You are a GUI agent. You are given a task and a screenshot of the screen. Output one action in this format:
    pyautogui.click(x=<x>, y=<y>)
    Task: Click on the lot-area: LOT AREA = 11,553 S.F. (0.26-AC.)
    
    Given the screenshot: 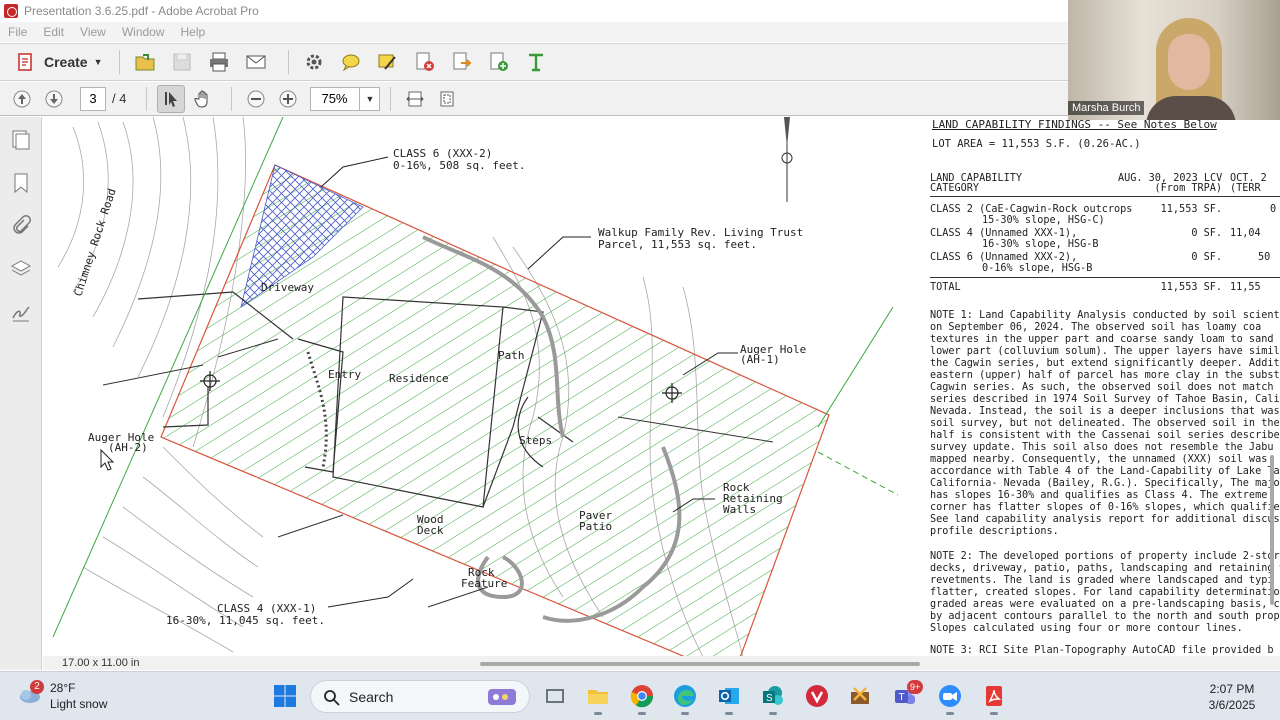 What is the action you would take?
    pyautogui.click(x=1036, y=144)
    